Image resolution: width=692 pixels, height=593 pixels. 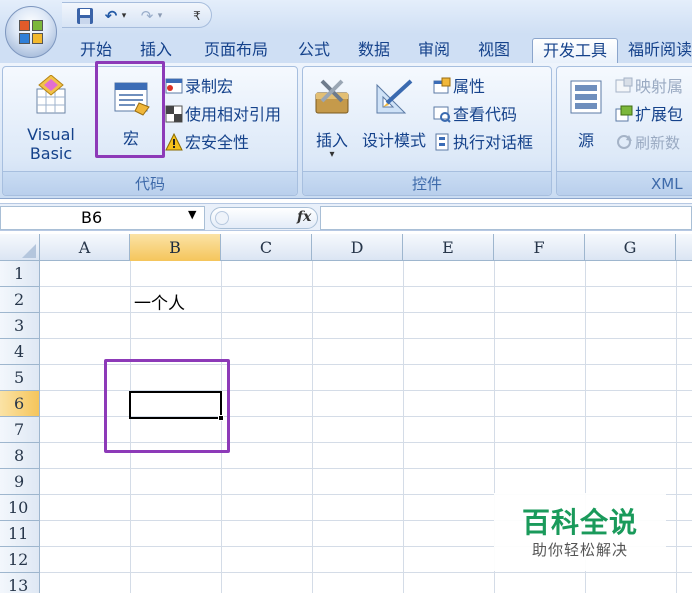 I want to click on run-dialog-icon, so click(x=442, y=142).